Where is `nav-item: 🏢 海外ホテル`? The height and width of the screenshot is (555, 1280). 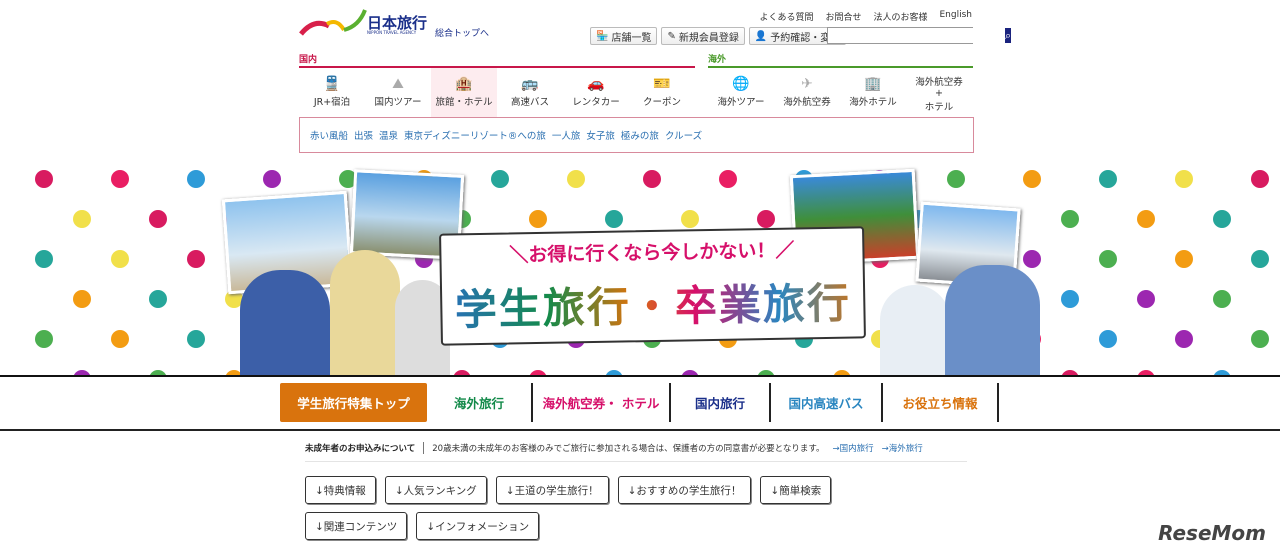
nav-item: 🏢 海外ホテル is located at coordinates (873, 92).